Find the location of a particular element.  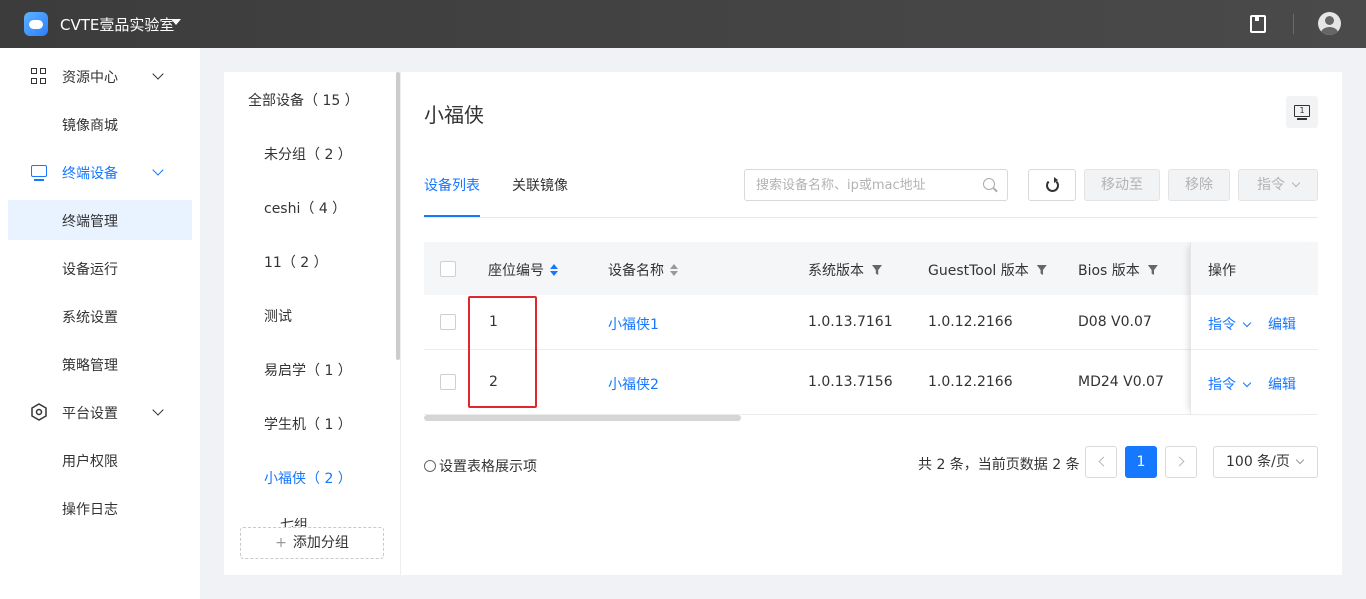

sidebar-item-image-store: 镜像商城 is located at coordinates (100, 124).